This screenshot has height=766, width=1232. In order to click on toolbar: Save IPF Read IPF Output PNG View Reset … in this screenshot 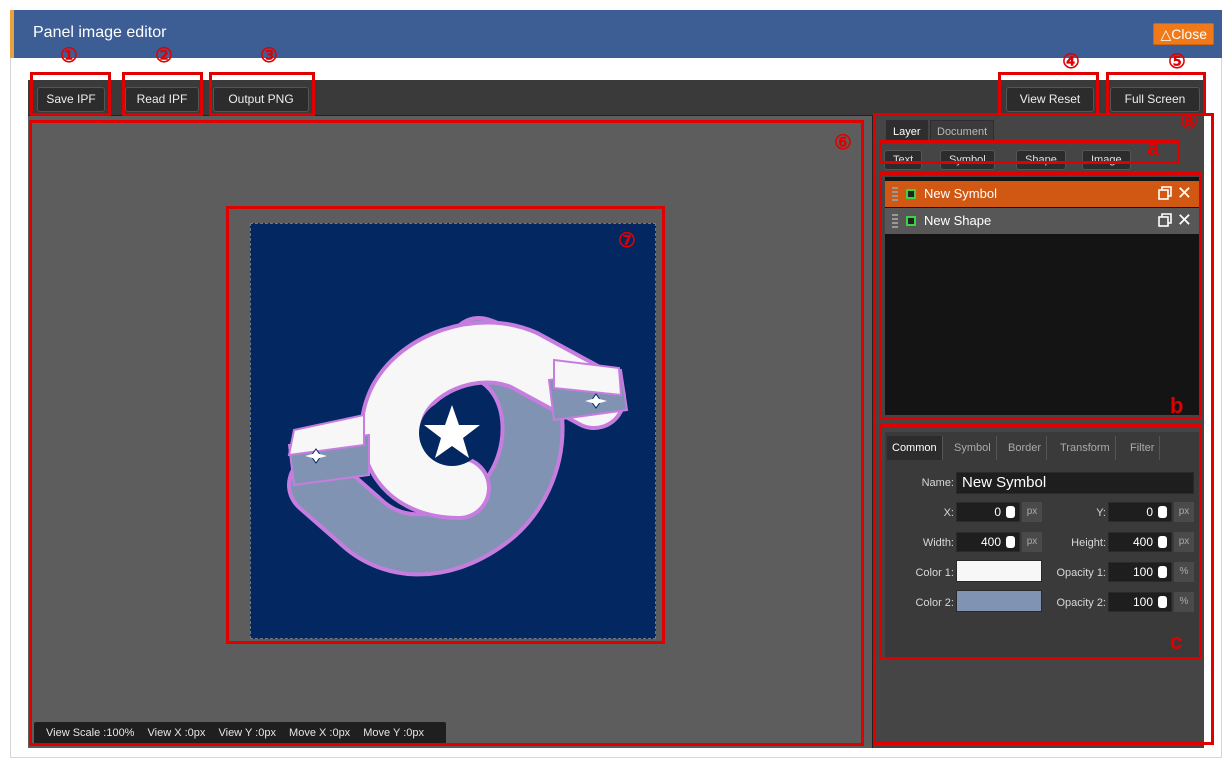, I will do `click(616, 98)`.